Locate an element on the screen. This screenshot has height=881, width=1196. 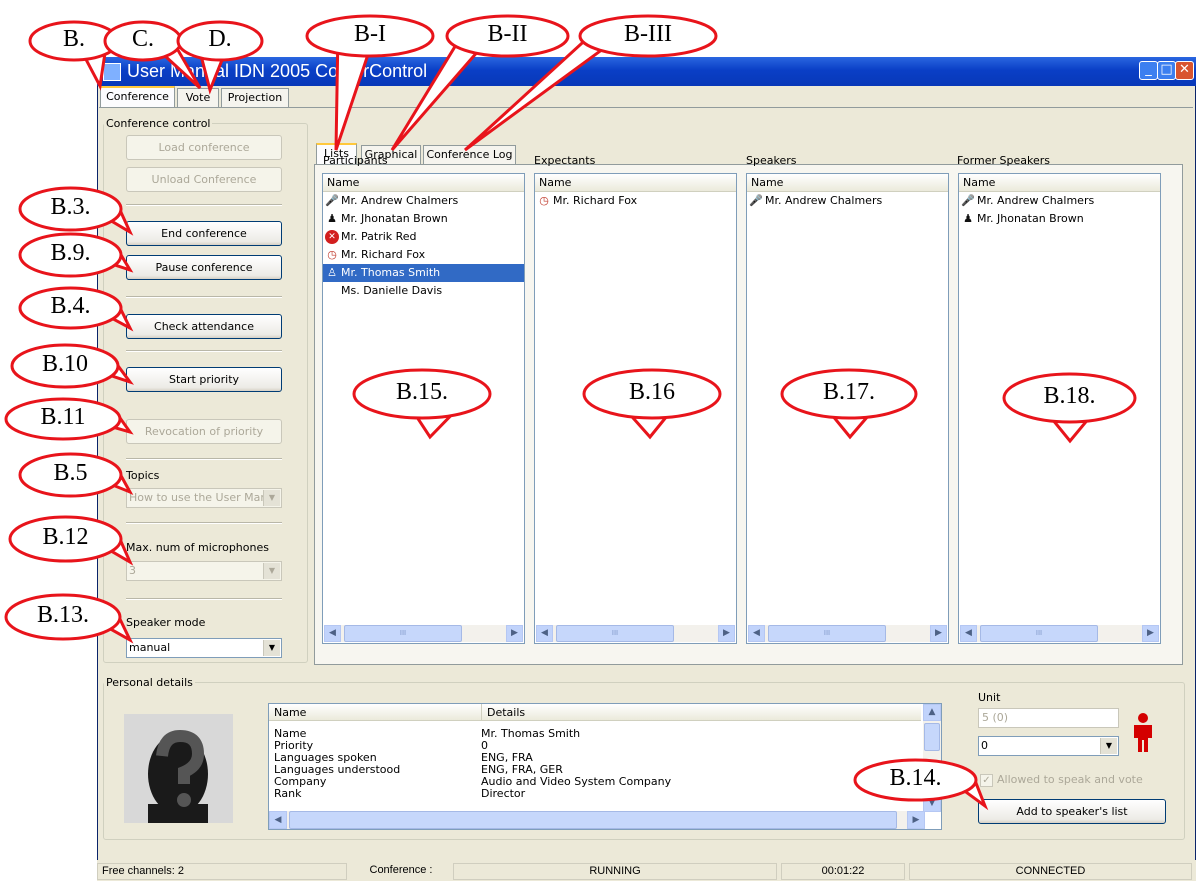
callout-label: B.12 is located at coordinates (65, 537).